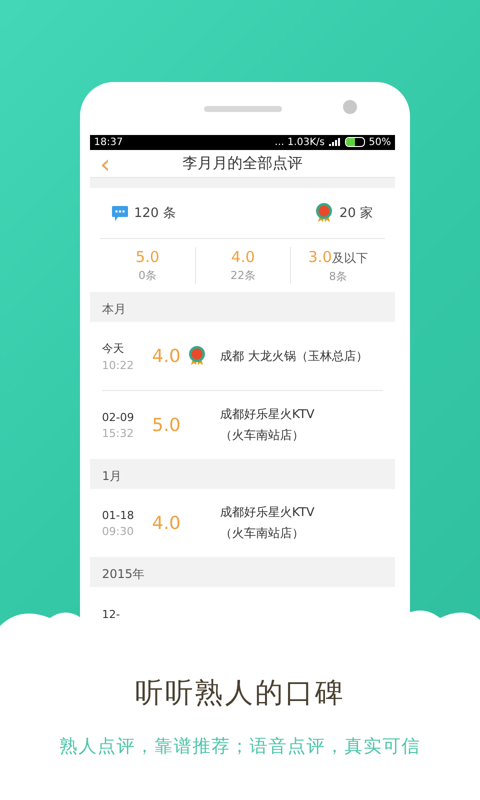  I want to click on battery-icon, so click(354, 142).